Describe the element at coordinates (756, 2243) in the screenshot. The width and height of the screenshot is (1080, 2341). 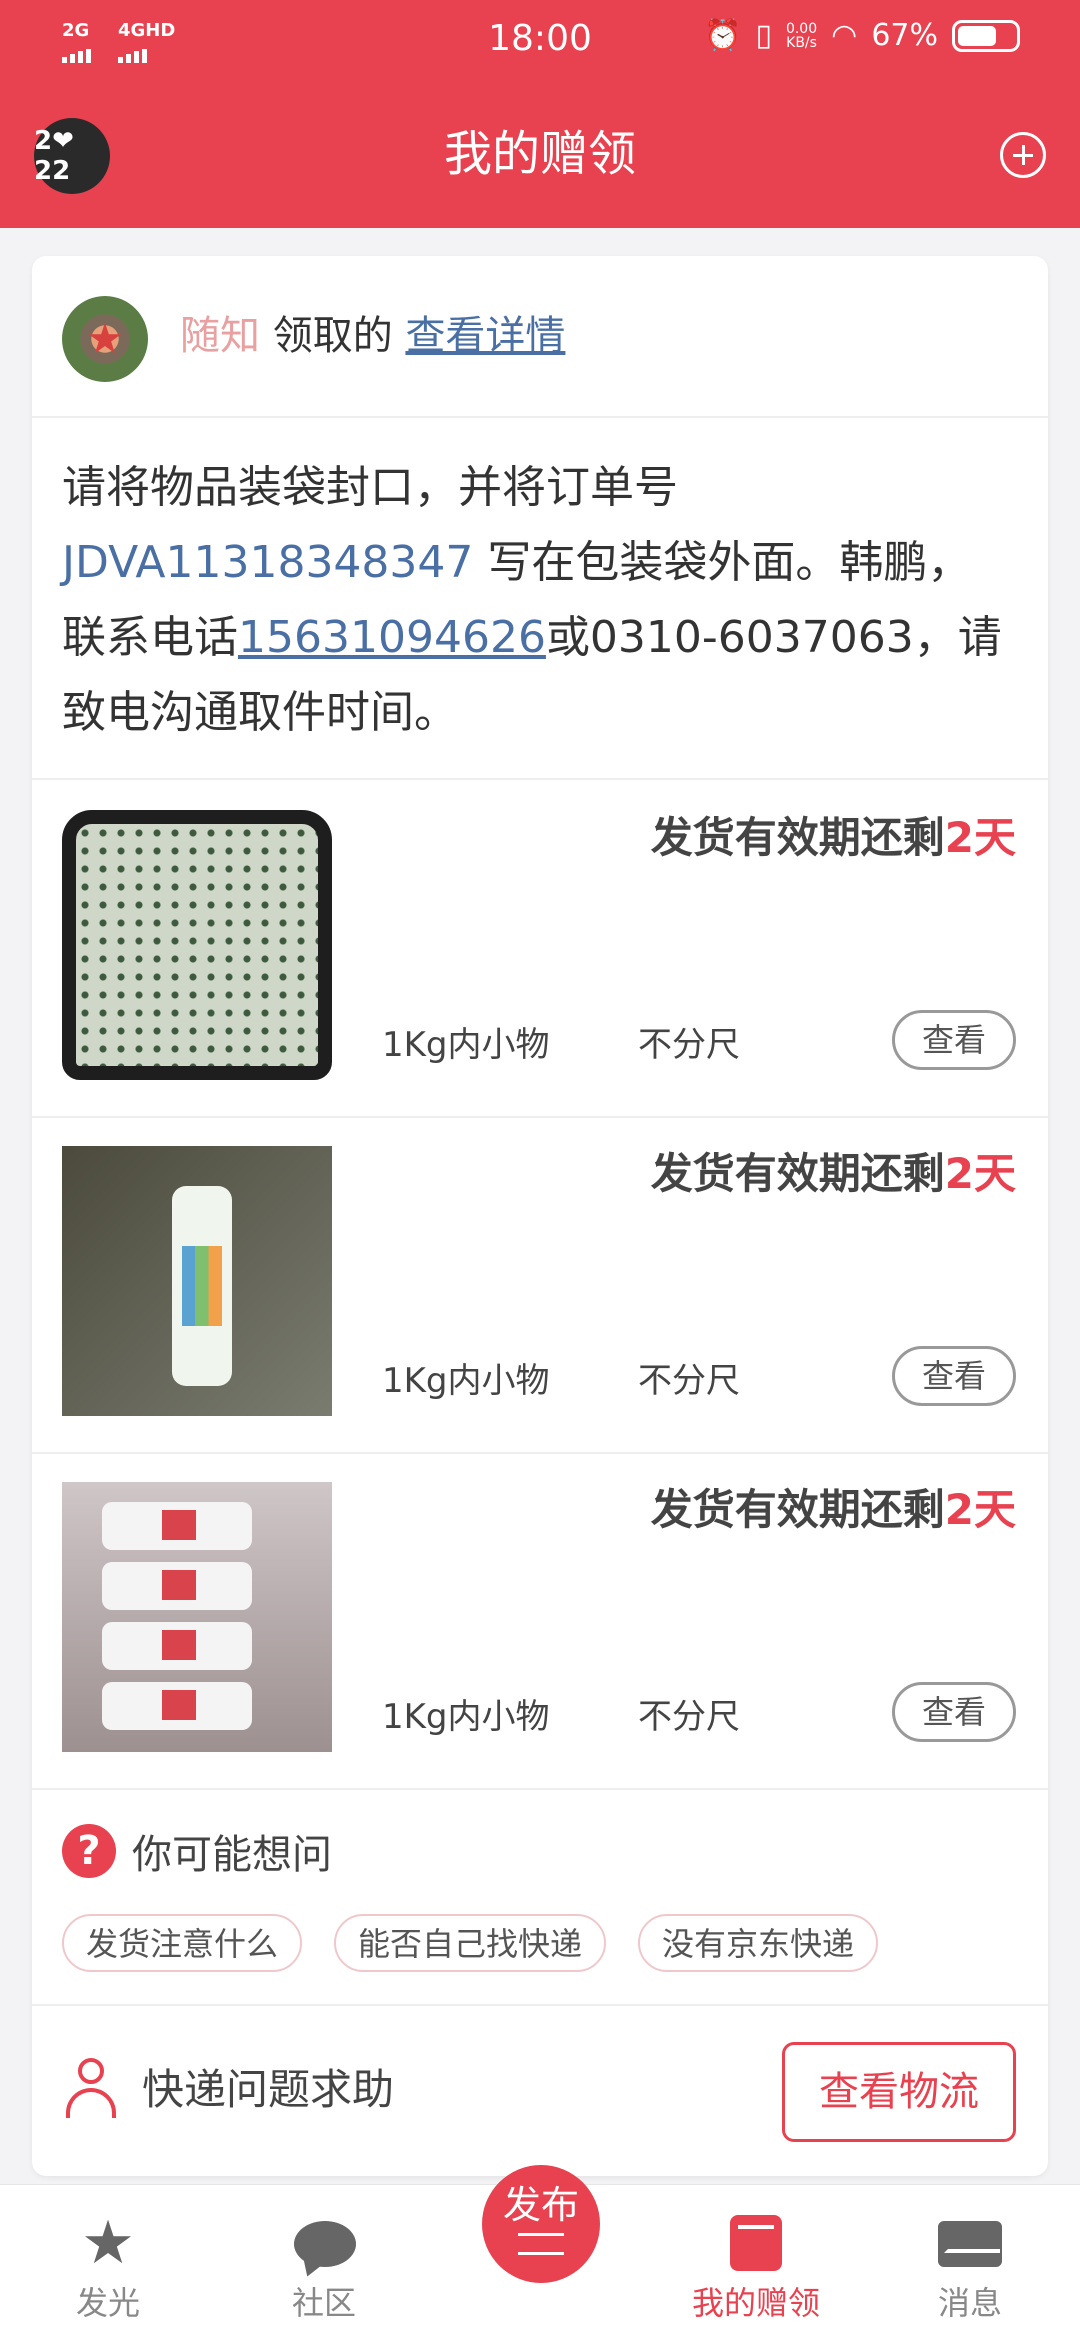
I see `book-icon` at that location.